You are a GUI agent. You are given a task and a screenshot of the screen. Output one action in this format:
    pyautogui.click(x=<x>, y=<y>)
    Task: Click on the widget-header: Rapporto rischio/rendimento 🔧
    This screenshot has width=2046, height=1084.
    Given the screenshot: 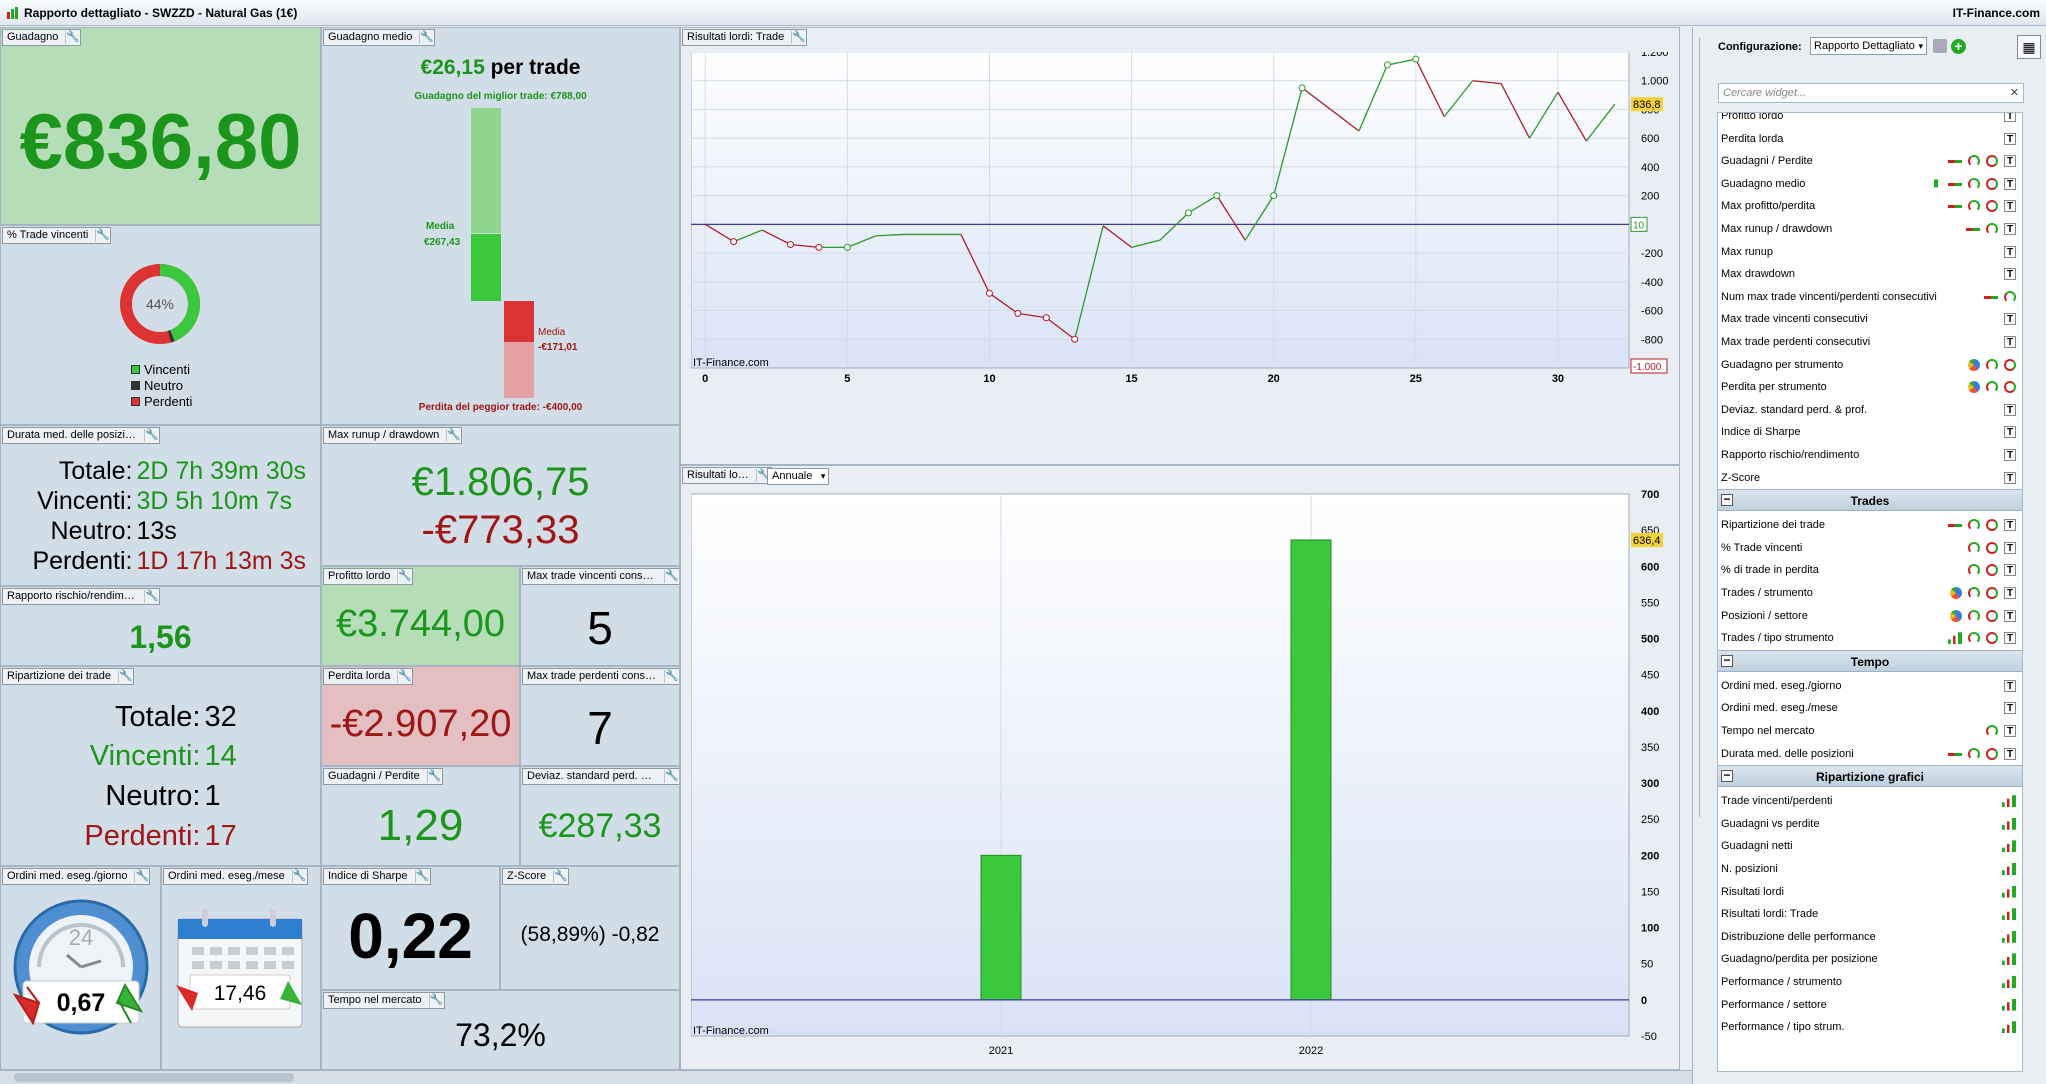 What is the action you would take?
    pyautogui.click(x=81, y=596)
    